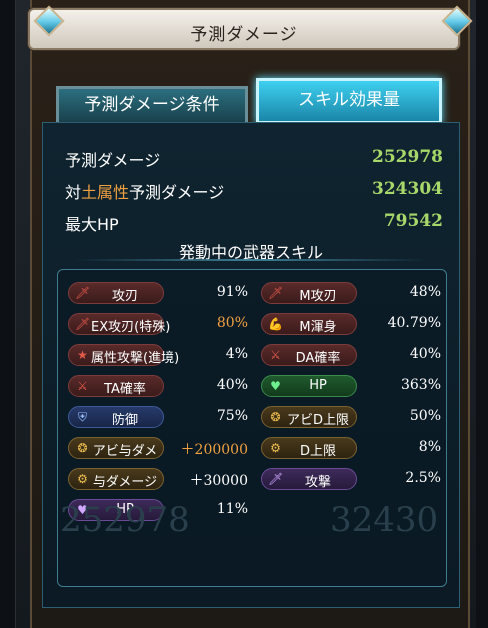  Describe the element at coordinates (125, 520) in the screenshot. I see `background-number: 252978` at that location.